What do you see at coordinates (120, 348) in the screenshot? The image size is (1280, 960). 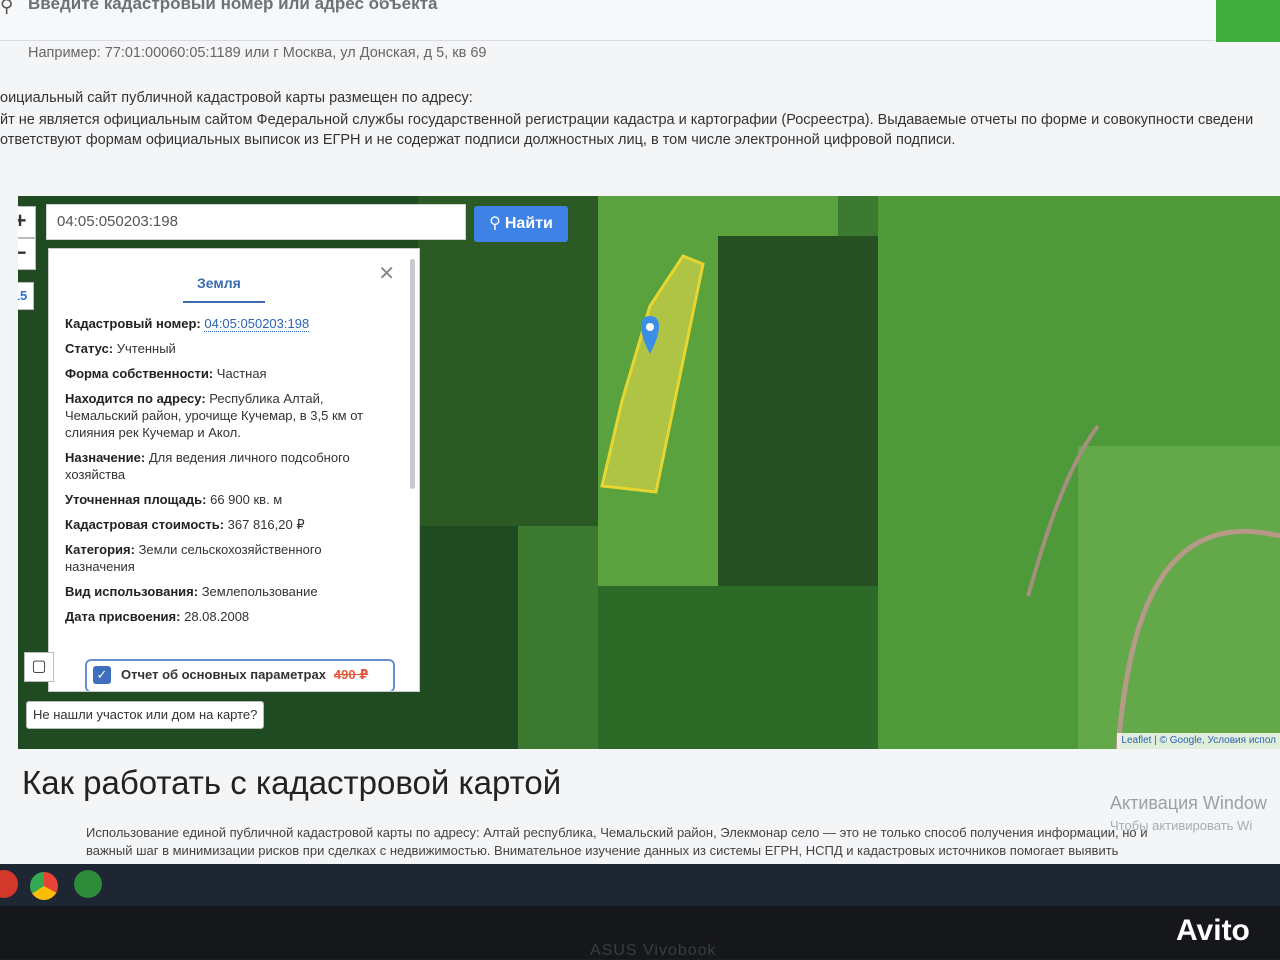 I see `attribute-row: Статус: Учтенный` at bounding box center [120, 348].